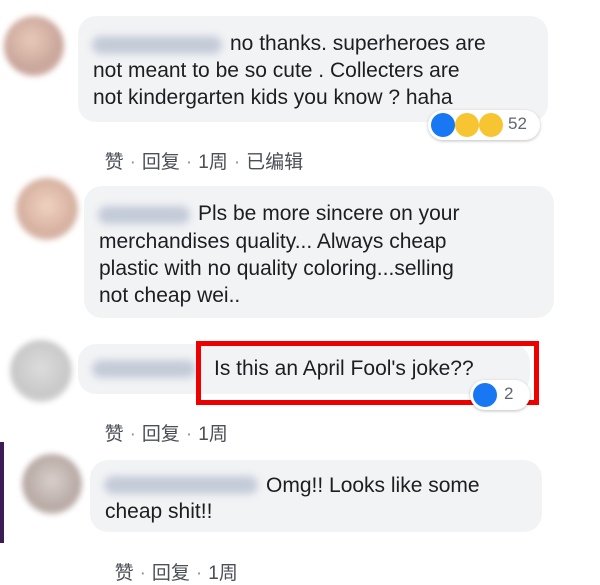  What do you see at coordinates (467, 125) in the screenshot?
I see `haha-icon` at bounding box center [467, 125].